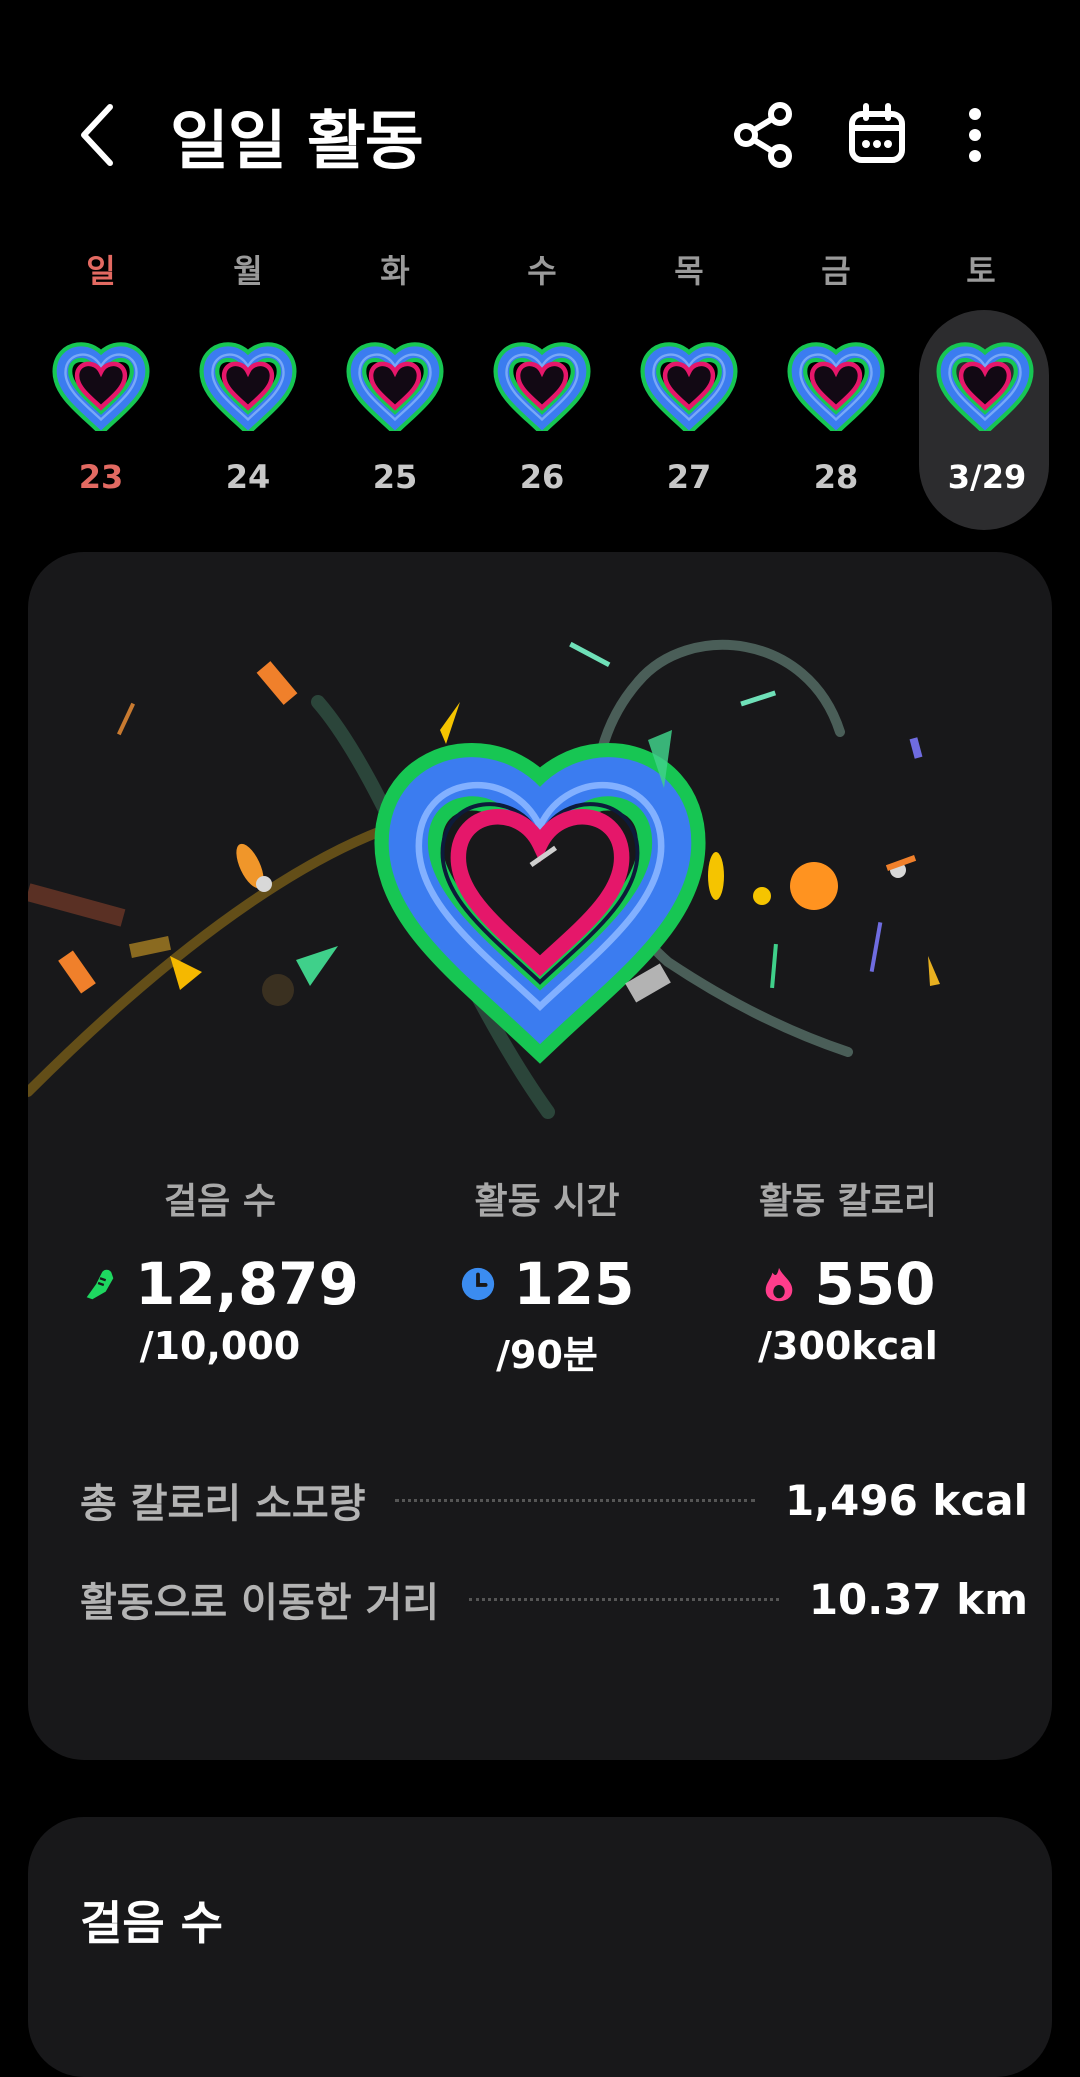  I want to click on day-wednesday: 수 26, so click(542, 385).